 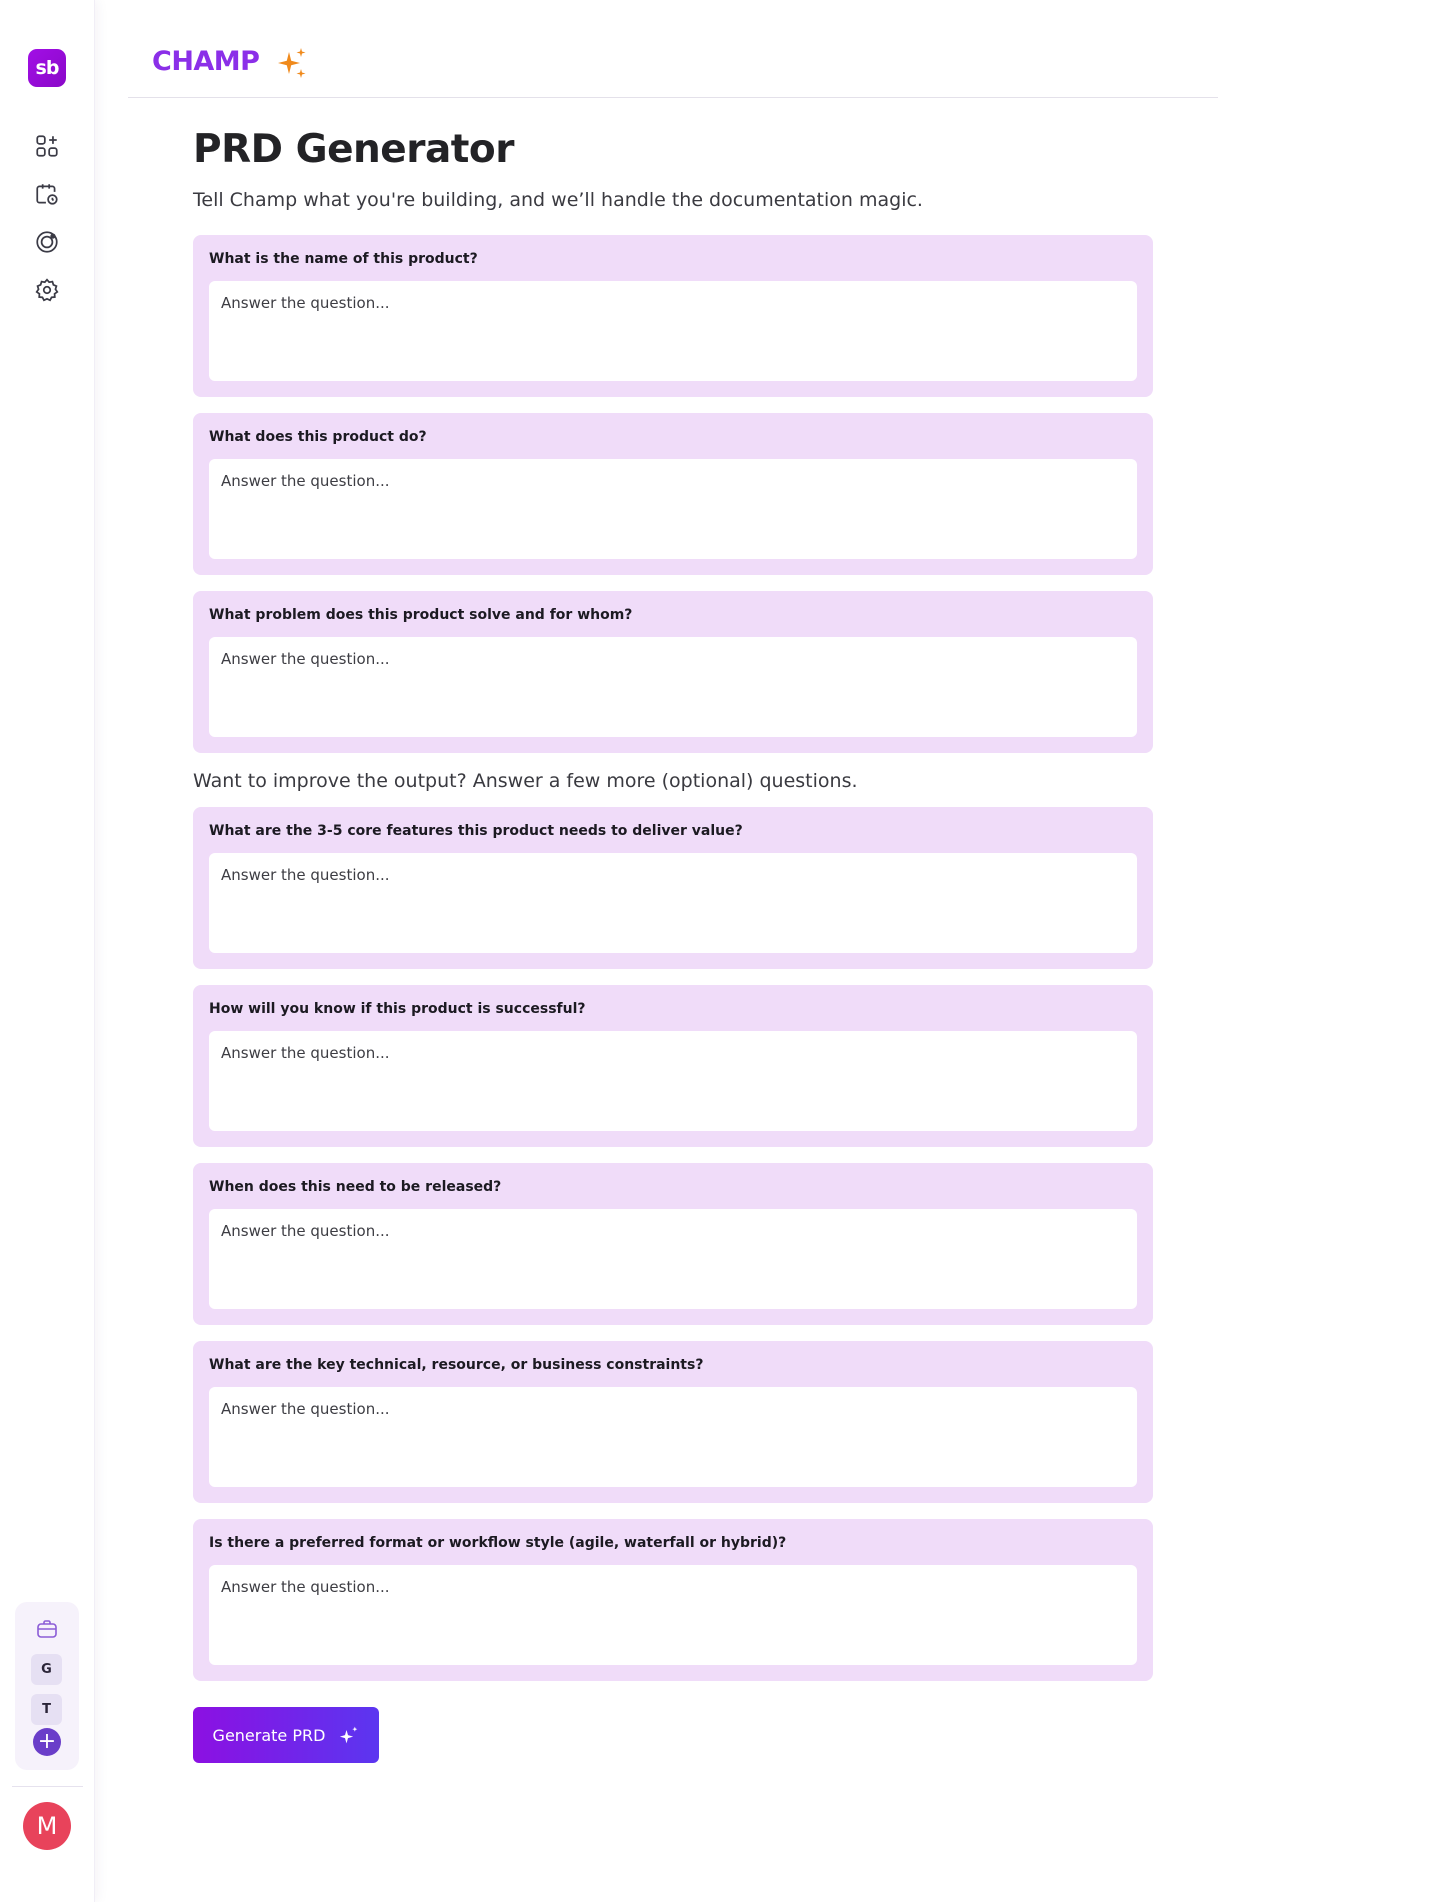 I want to click on question-card: What does this product do?, so click(x=673, y=494).